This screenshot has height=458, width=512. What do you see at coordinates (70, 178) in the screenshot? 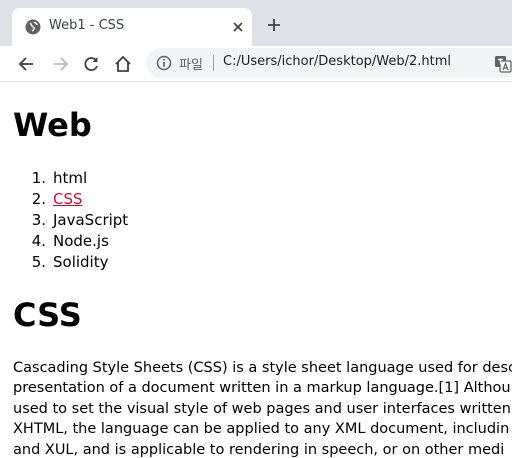
I see `list-item-label: html` at bounding box center [70, 178].